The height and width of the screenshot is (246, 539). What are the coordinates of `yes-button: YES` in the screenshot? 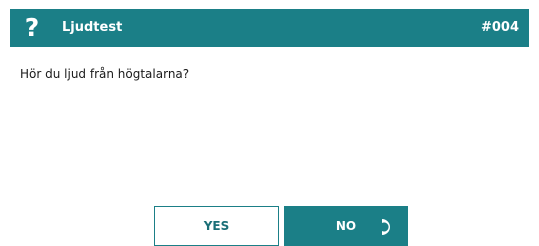 It's located at (216, 226).